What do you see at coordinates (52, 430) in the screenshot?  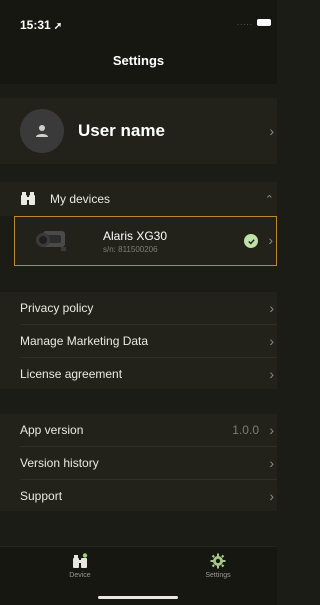 I see `row-label: App version` at bounding box center [52, 430].